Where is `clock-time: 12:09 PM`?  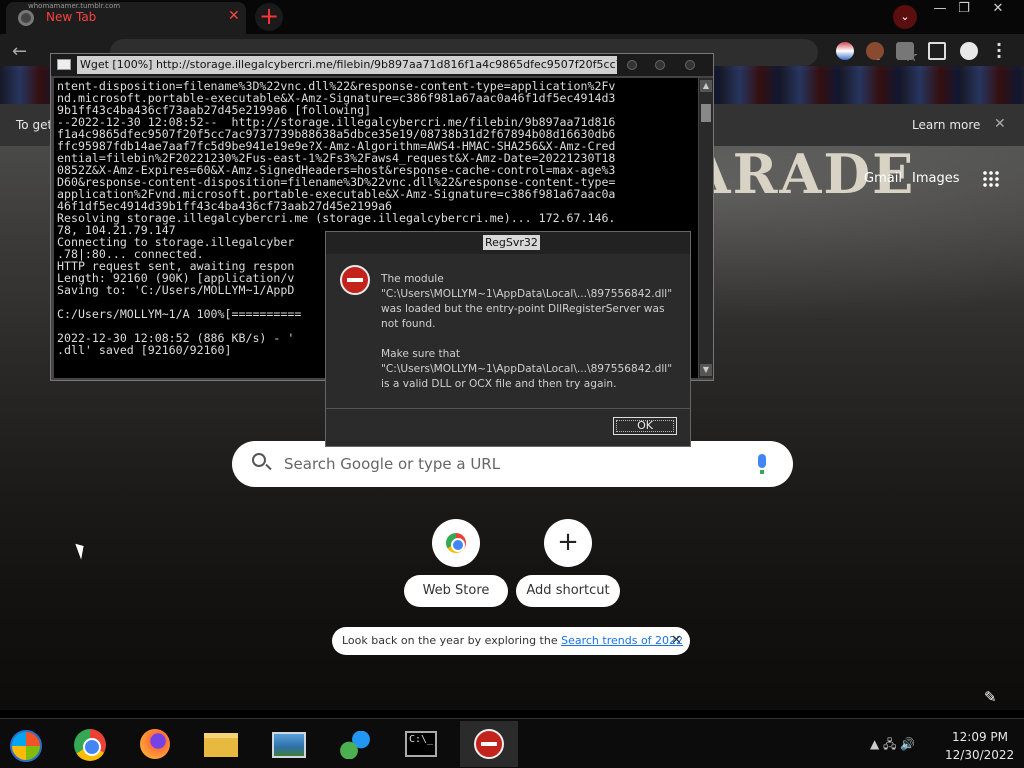 clock-time: 12:09 PM is located at coordinates (980, 737).